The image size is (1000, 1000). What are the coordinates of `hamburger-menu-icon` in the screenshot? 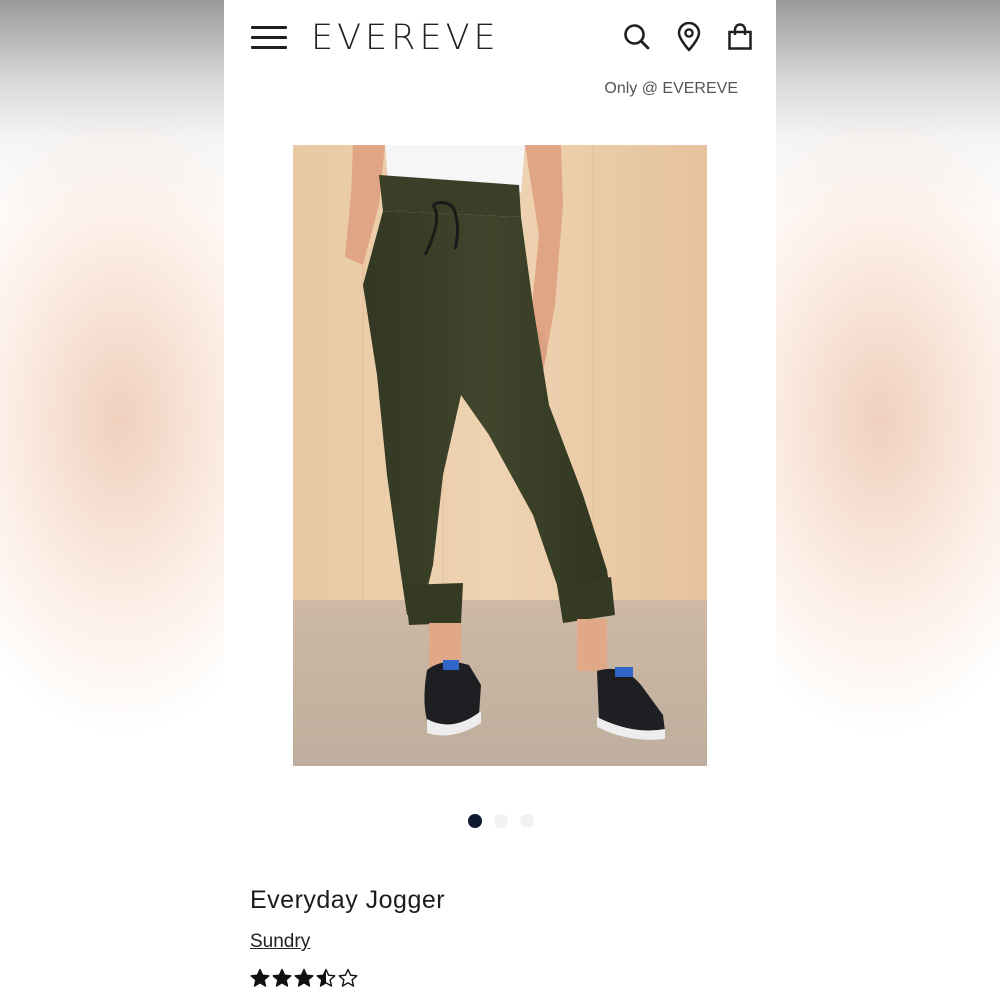 It's located at (269, 38).